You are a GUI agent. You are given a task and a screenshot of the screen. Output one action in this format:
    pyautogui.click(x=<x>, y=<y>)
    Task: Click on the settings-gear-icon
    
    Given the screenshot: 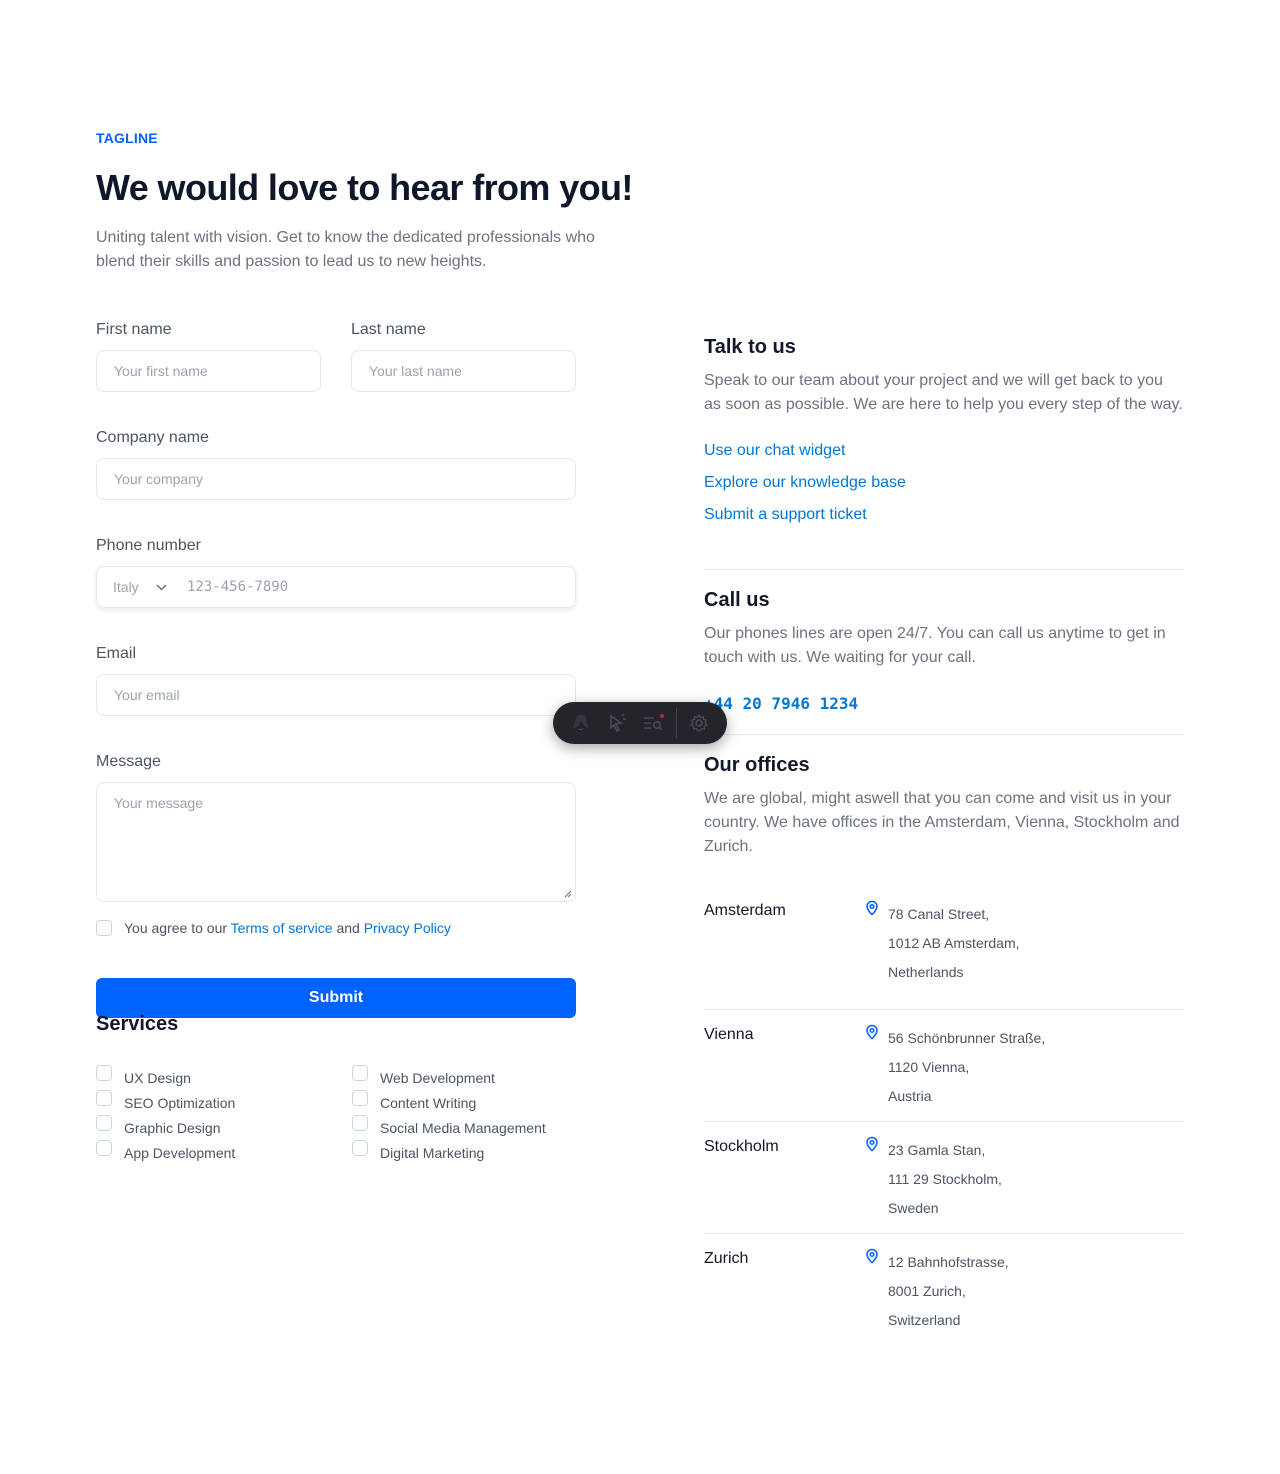 What is the action you would take?
    pyautogui.click(x=699, y=723)
    